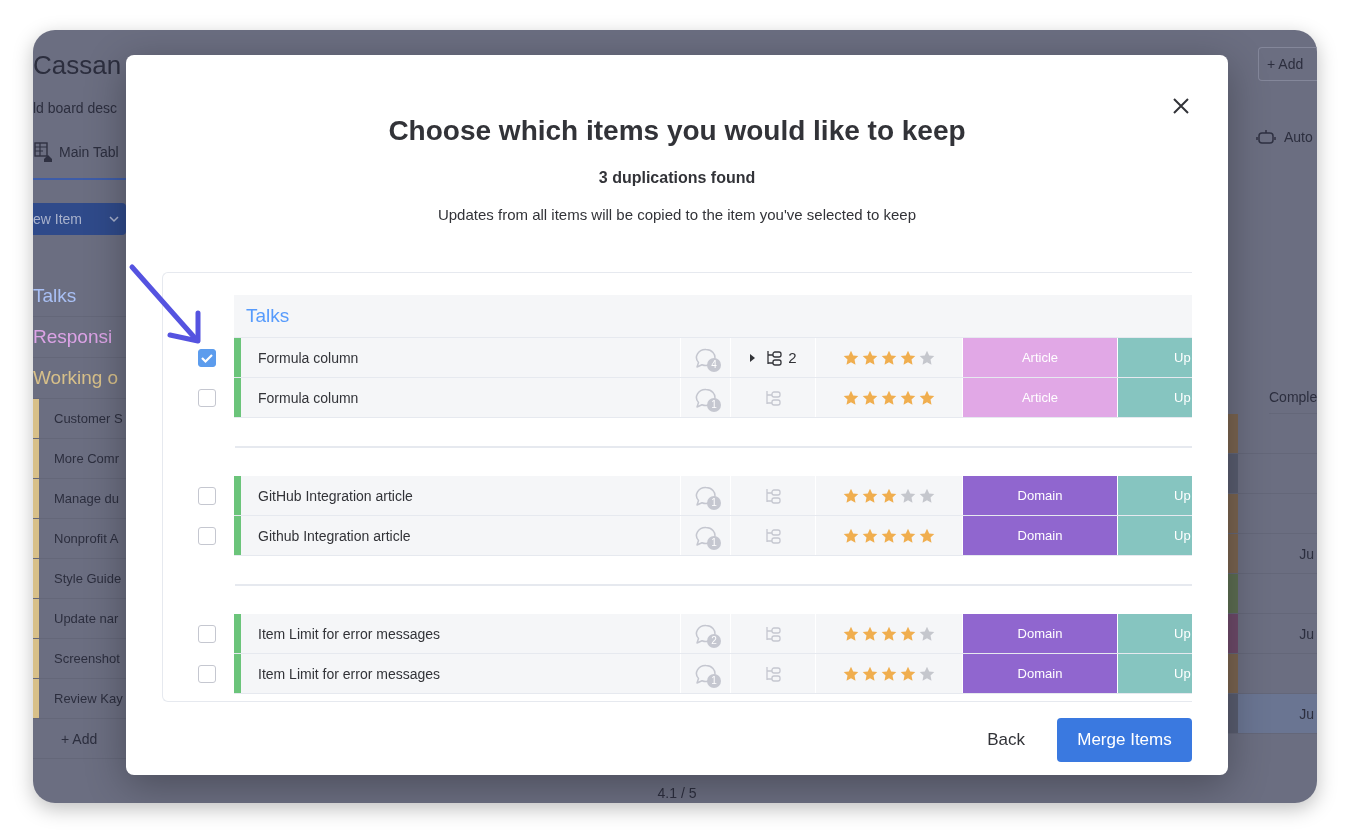 This screenshot has width=1349, height=835. Describe the element at coordinates (753, 357) in the screenshot. I see `caret-right-icon` at that location.